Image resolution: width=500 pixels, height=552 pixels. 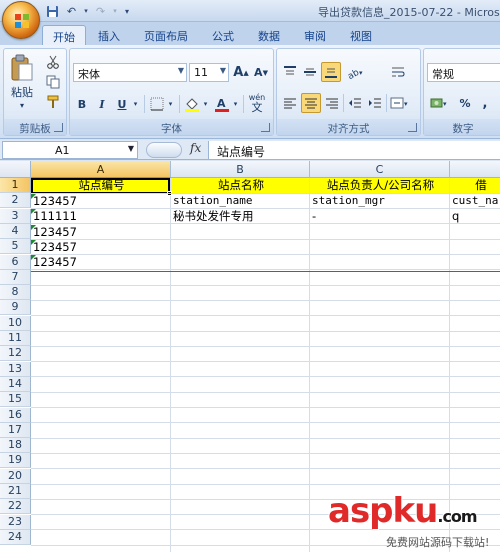 I want to click on row-header-5: 5, so click(x=15, y=247).